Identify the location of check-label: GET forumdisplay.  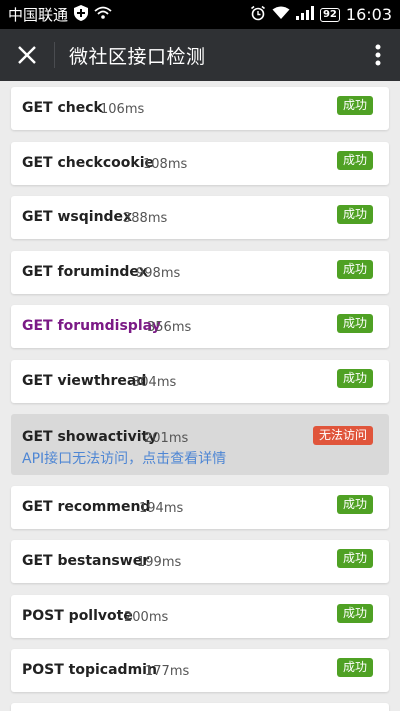
(91, 326).